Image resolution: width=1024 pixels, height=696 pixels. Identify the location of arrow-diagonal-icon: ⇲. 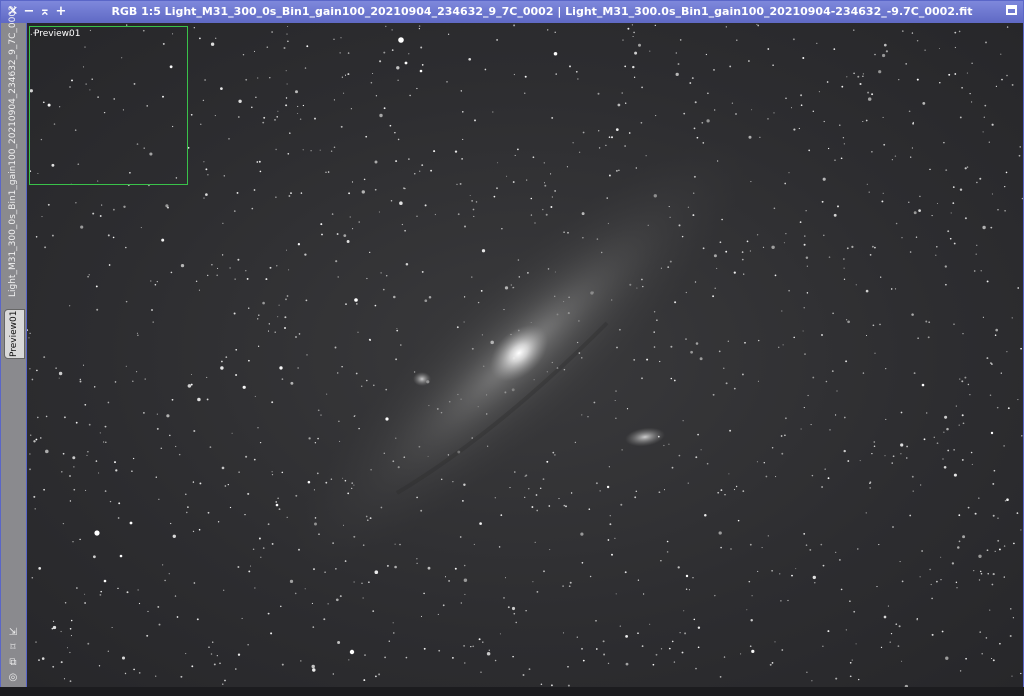
(13, 633).